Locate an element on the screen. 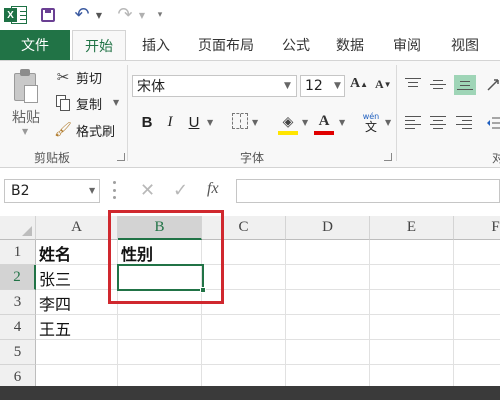  row-header-6: 6 is located at coordinates (18, 375).